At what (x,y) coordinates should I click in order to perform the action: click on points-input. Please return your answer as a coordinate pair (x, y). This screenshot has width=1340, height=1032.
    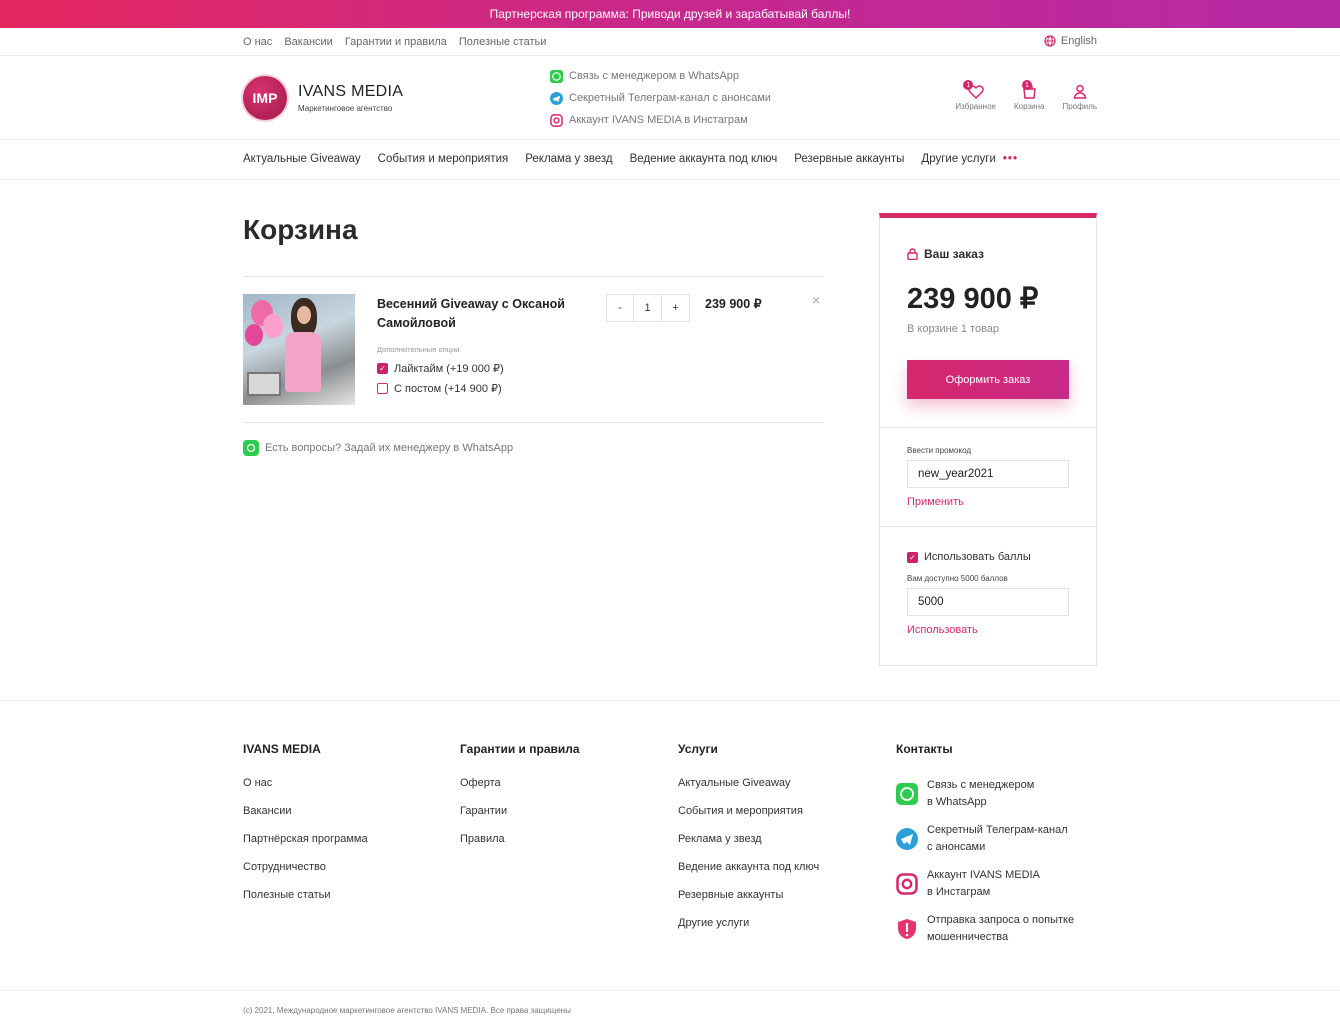
    Looking at the image, I should click on (988, 602).